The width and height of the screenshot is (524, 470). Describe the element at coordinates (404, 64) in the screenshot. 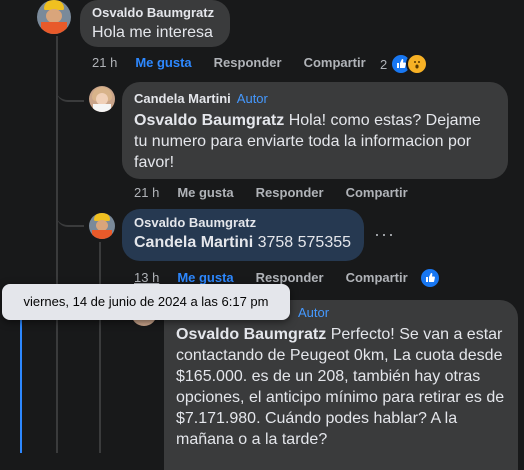

I see `reaction-summary: 2` at that location.